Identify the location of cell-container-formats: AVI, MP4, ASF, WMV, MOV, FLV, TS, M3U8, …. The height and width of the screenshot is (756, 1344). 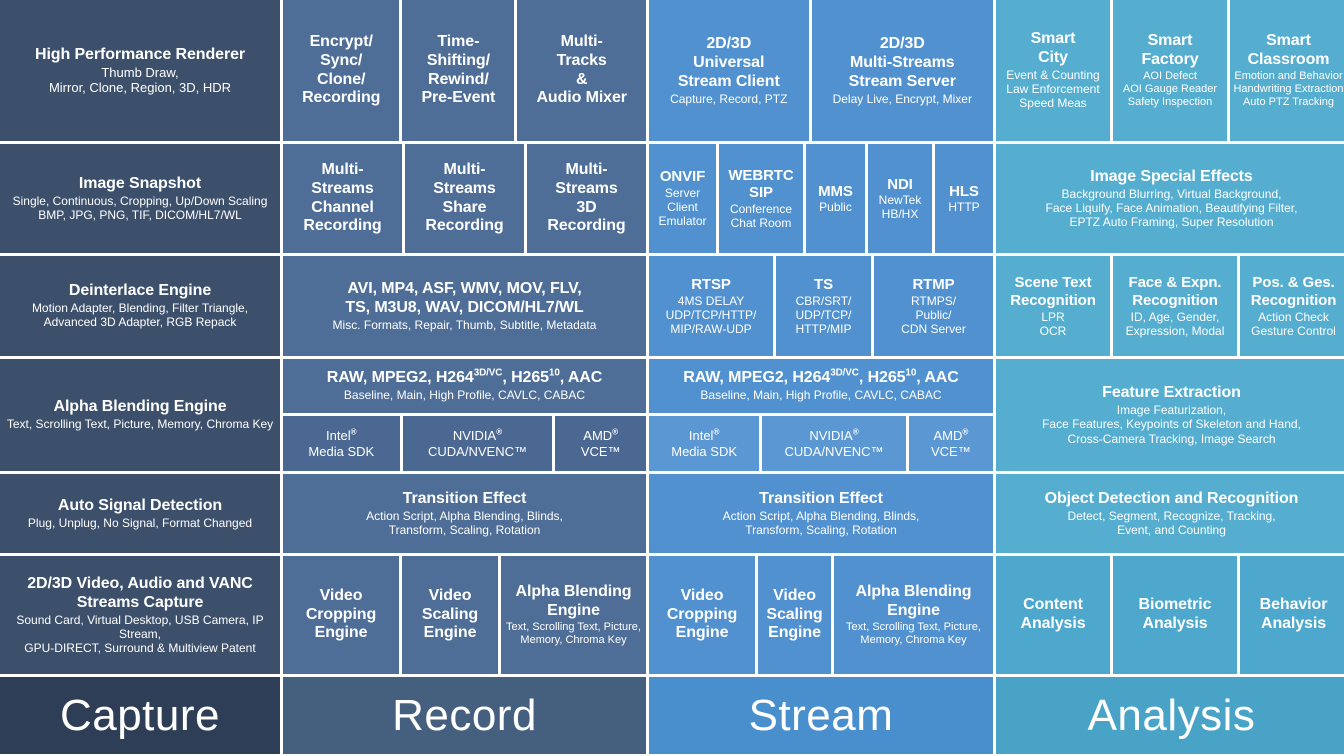
(464, 306).